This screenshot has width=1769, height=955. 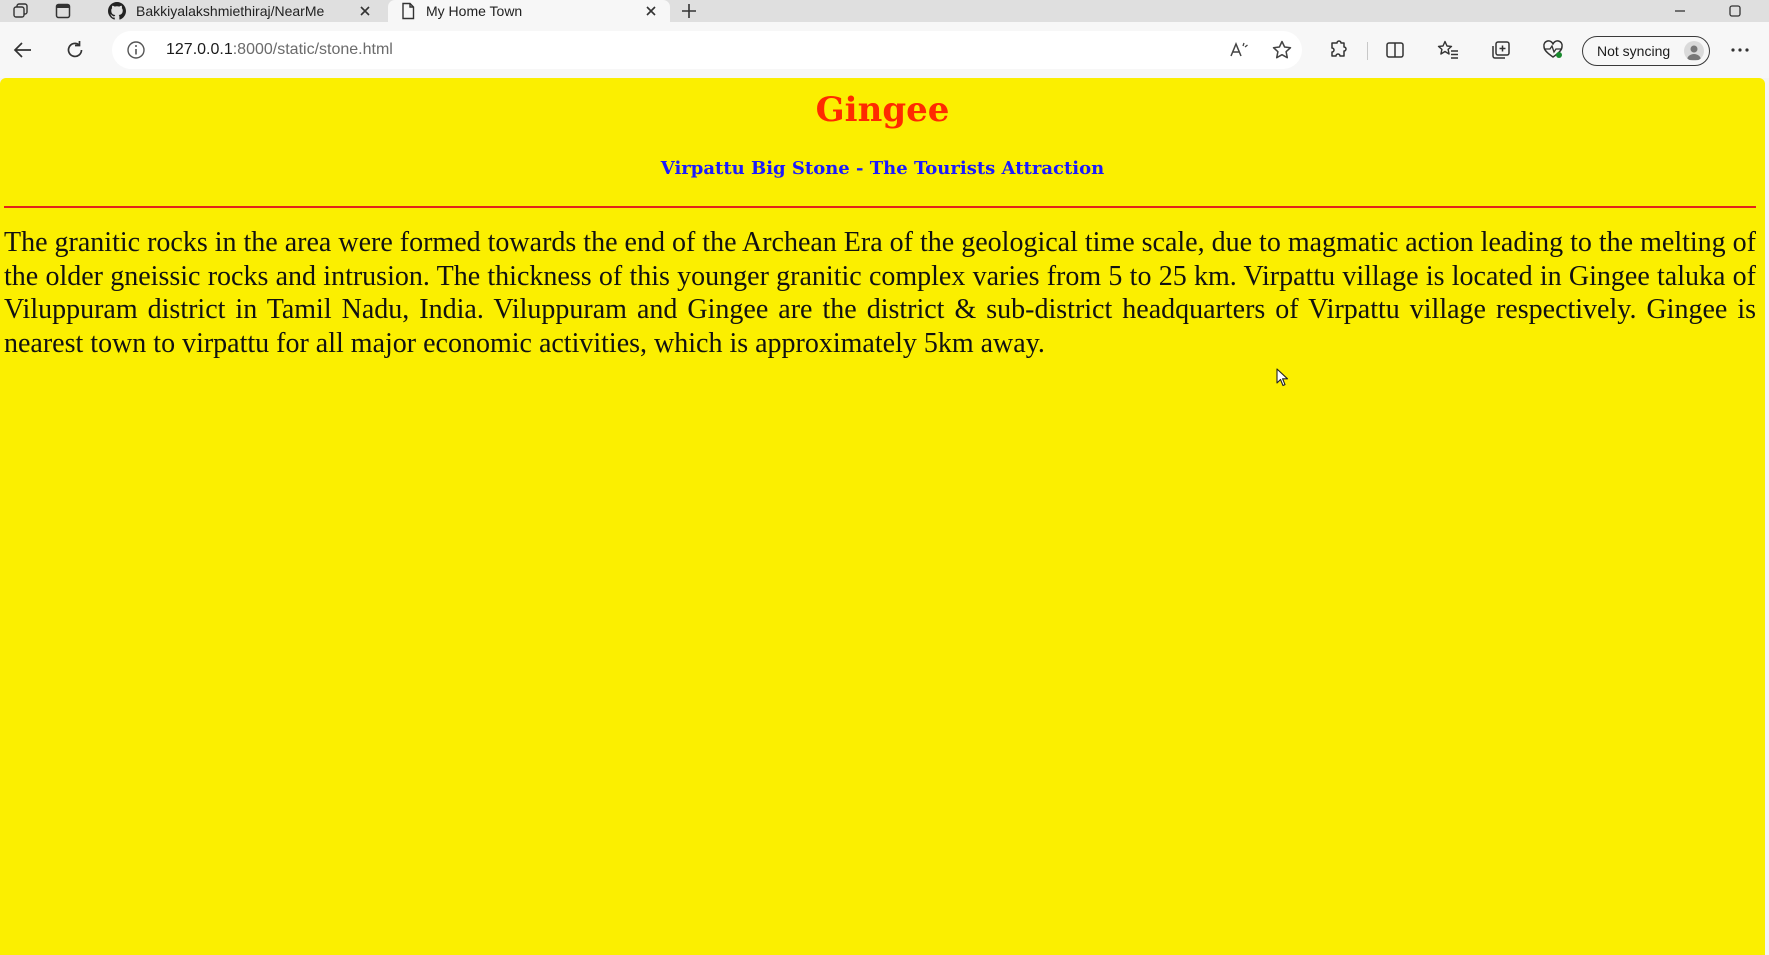 I want to click on back-button, so click(x=23, y=50).